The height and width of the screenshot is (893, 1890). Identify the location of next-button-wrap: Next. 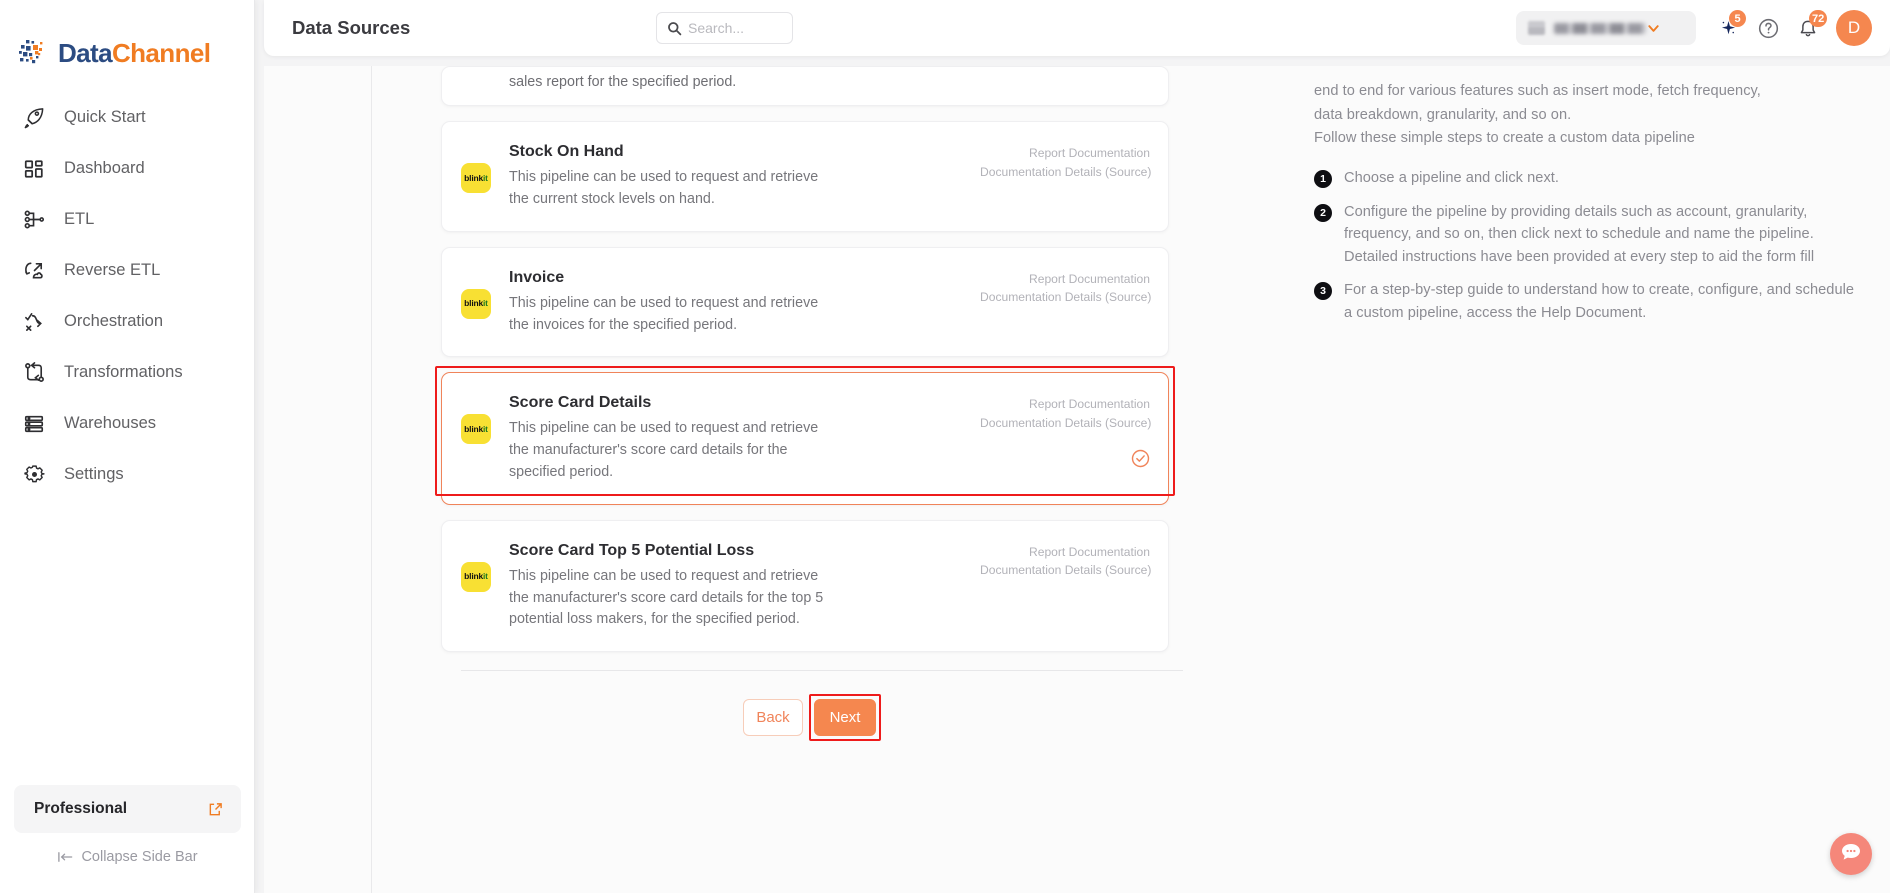
(845, 717).